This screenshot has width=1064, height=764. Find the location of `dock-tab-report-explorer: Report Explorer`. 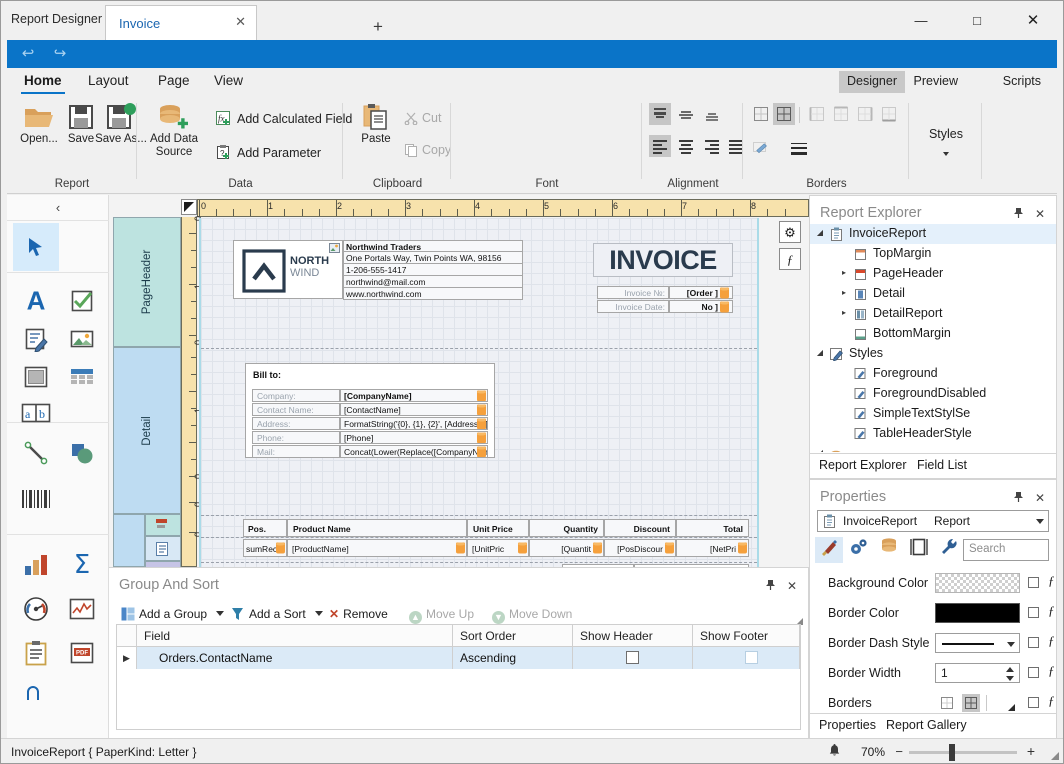

dock-tab-report-explorer: Report Explorer is located at coordinates (863, 466).